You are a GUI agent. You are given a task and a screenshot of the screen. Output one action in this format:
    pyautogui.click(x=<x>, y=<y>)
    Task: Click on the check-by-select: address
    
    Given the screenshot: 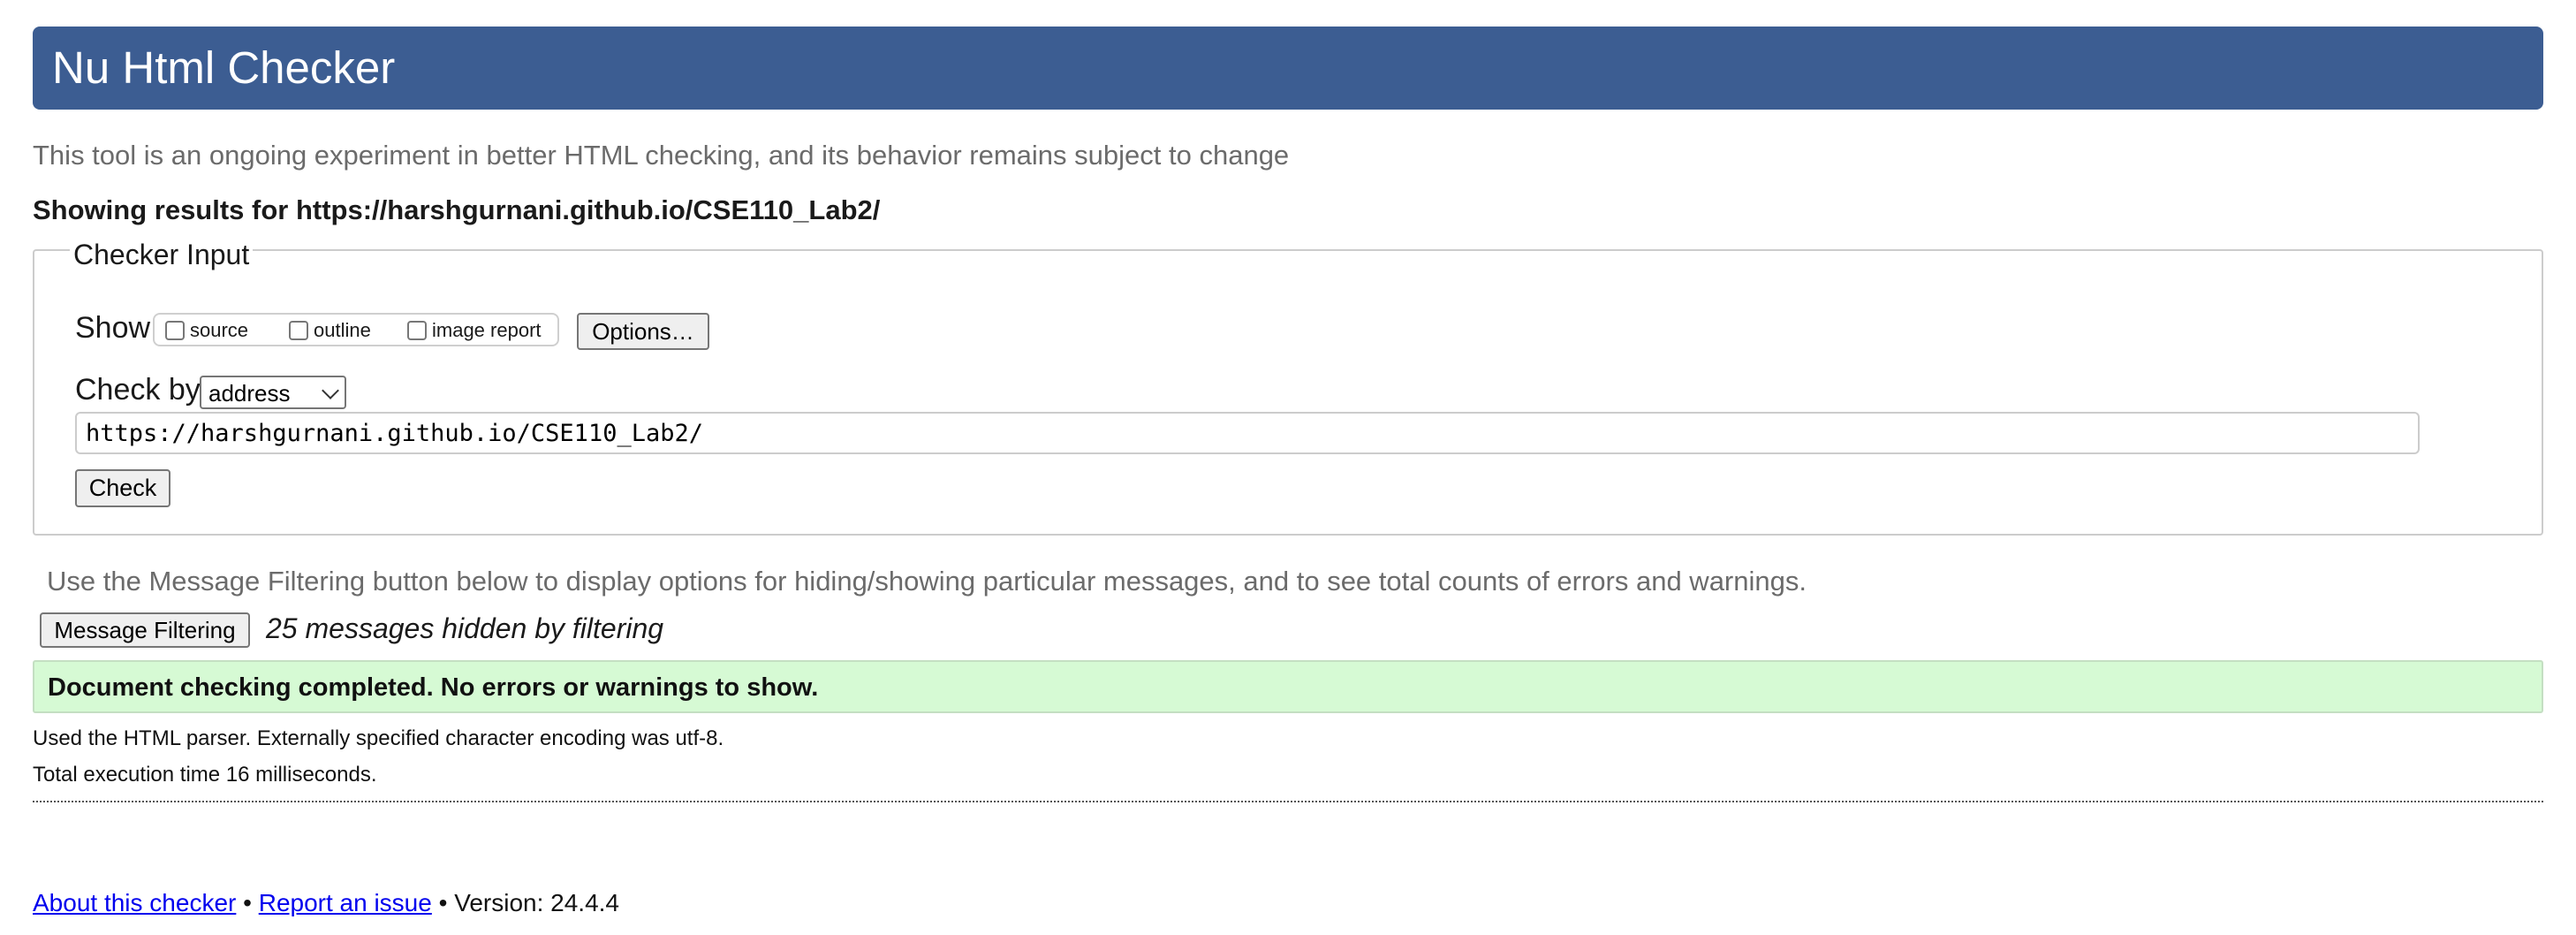 What is the action you would take?
    pyautogui.click(x=273, y=392)
    